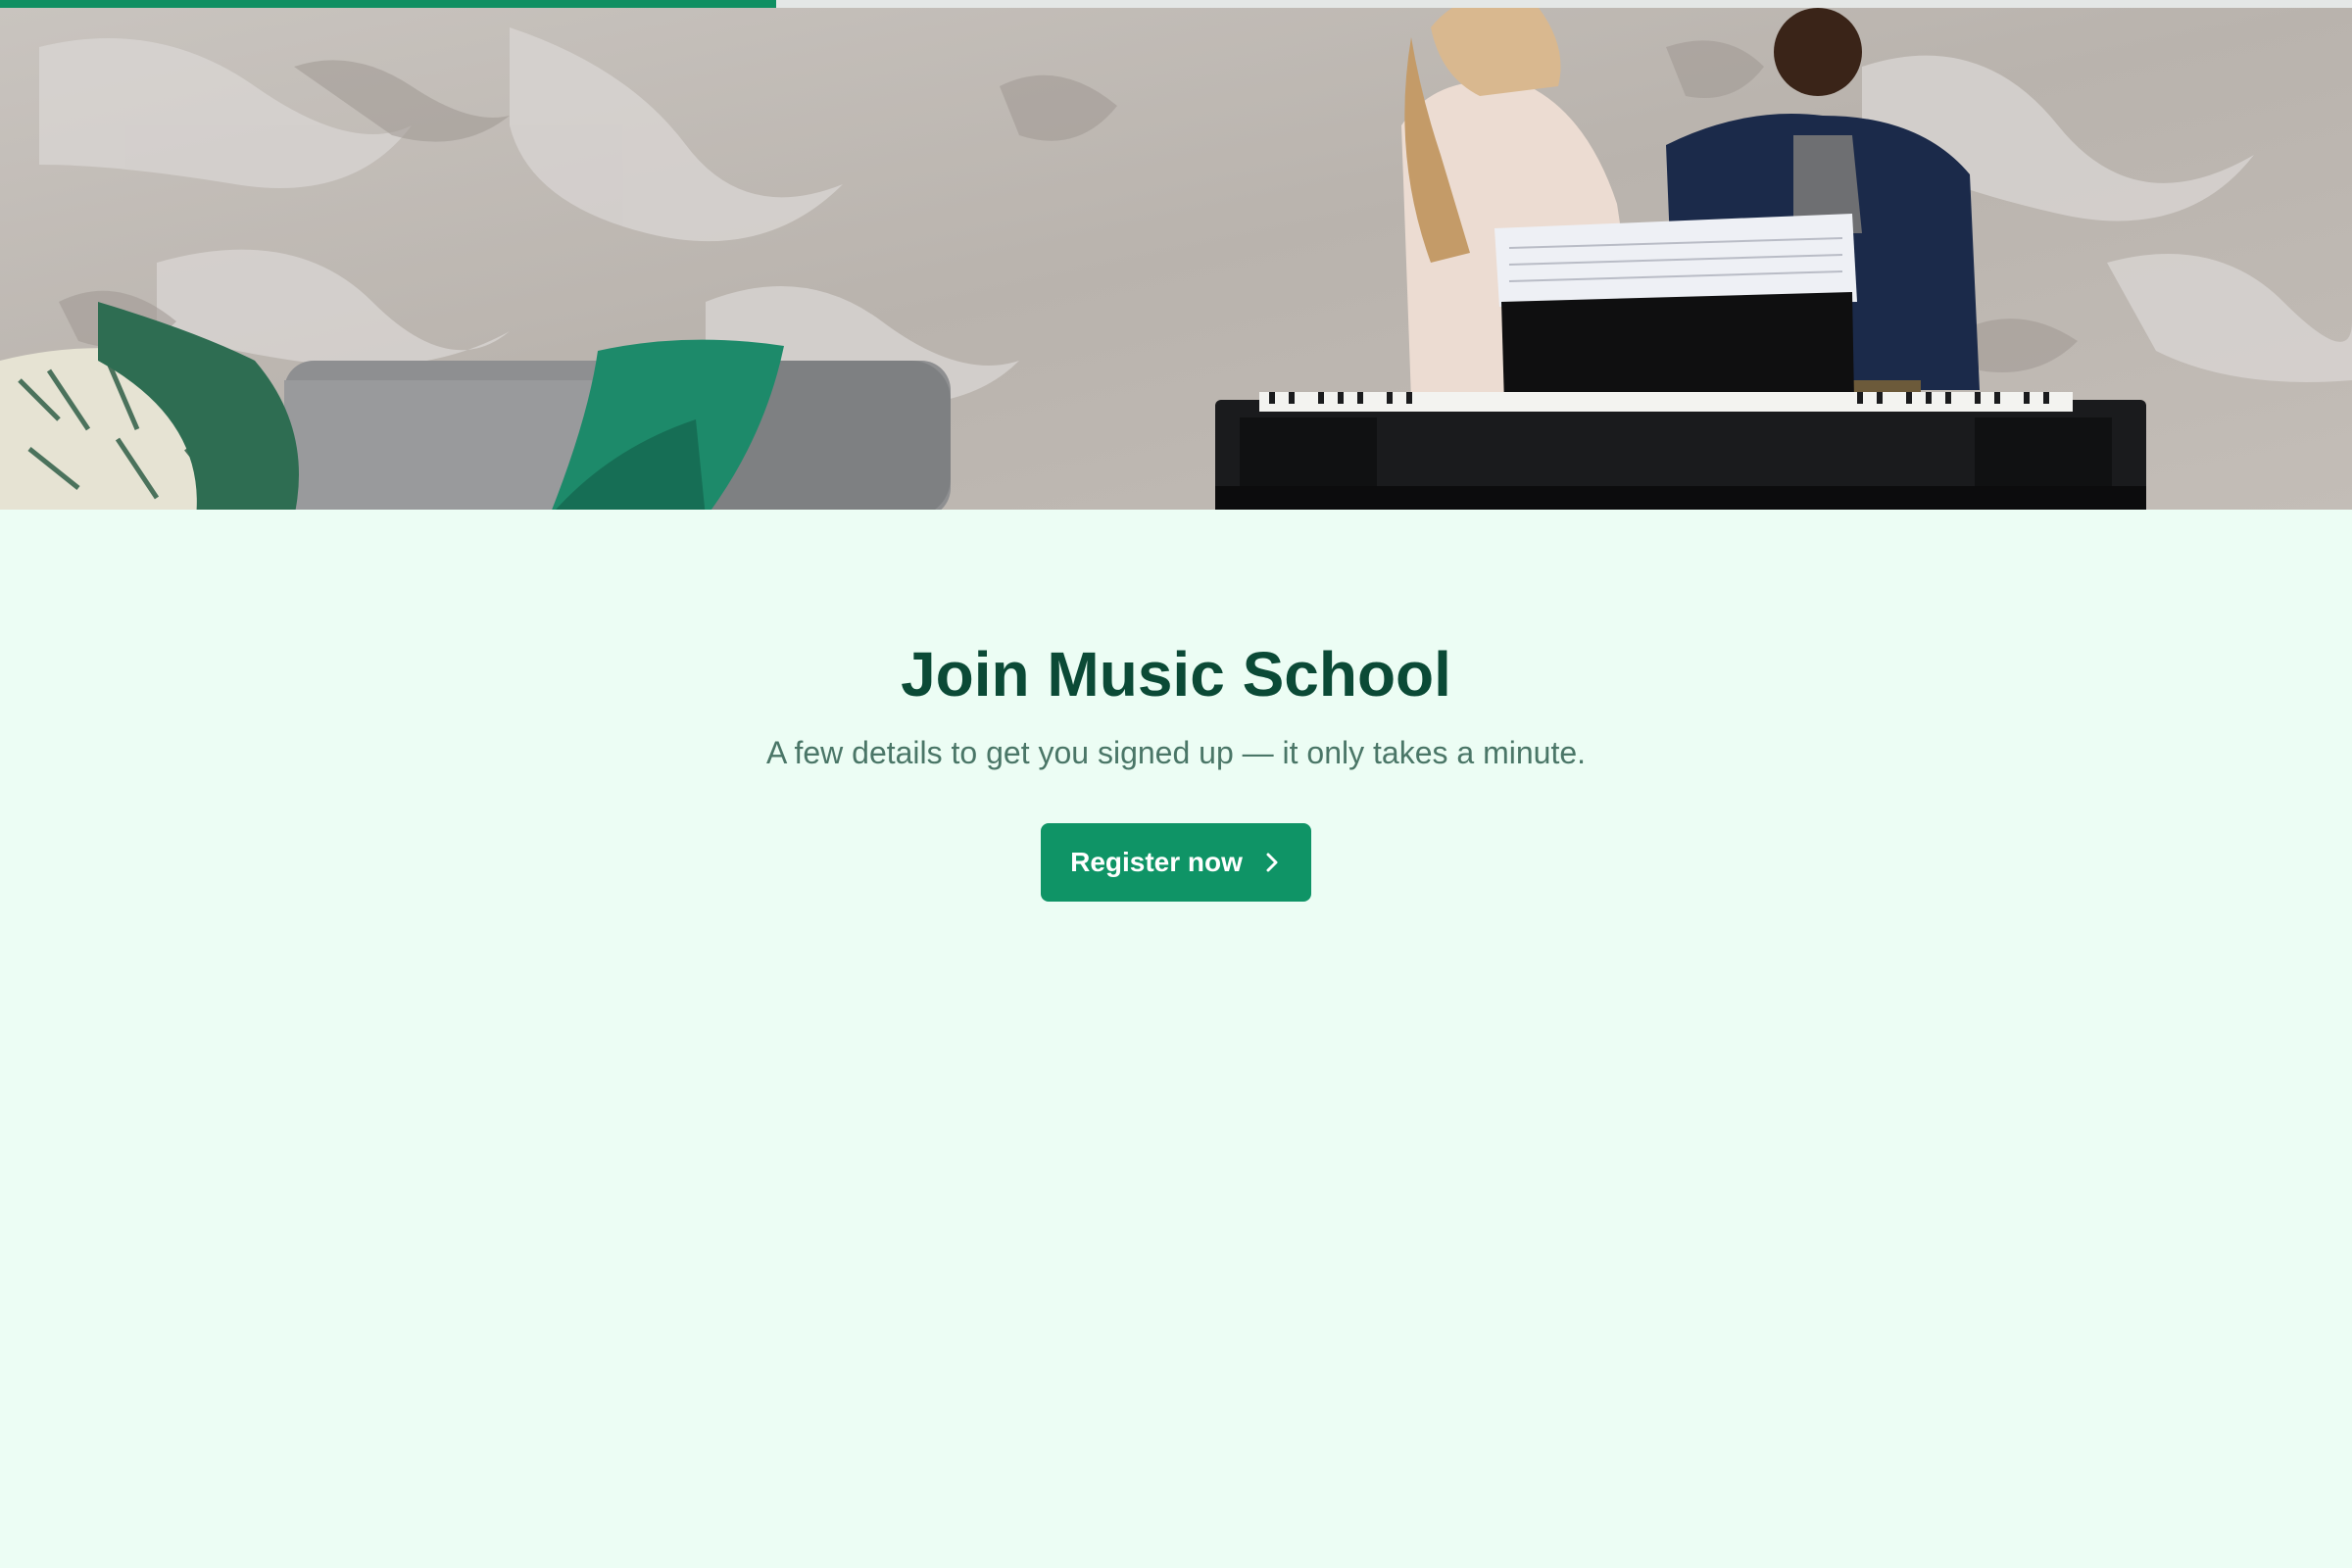  Describe the element at coordinates (1156, 862) in the screenshot. I see `register-now-label: Register now` at that location.